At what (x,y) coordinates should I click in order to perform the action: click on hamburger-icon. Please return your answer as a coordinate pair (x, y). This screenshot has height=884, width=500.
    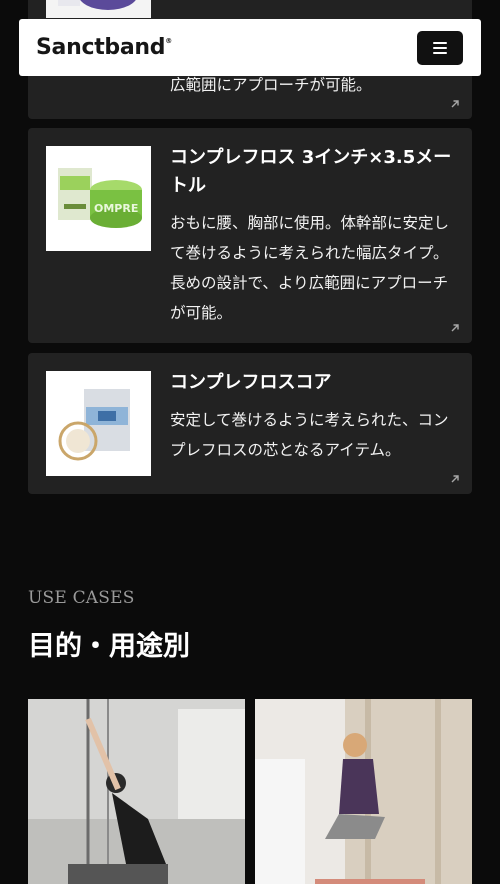
    Looking at the image, I should click on (440, 42).